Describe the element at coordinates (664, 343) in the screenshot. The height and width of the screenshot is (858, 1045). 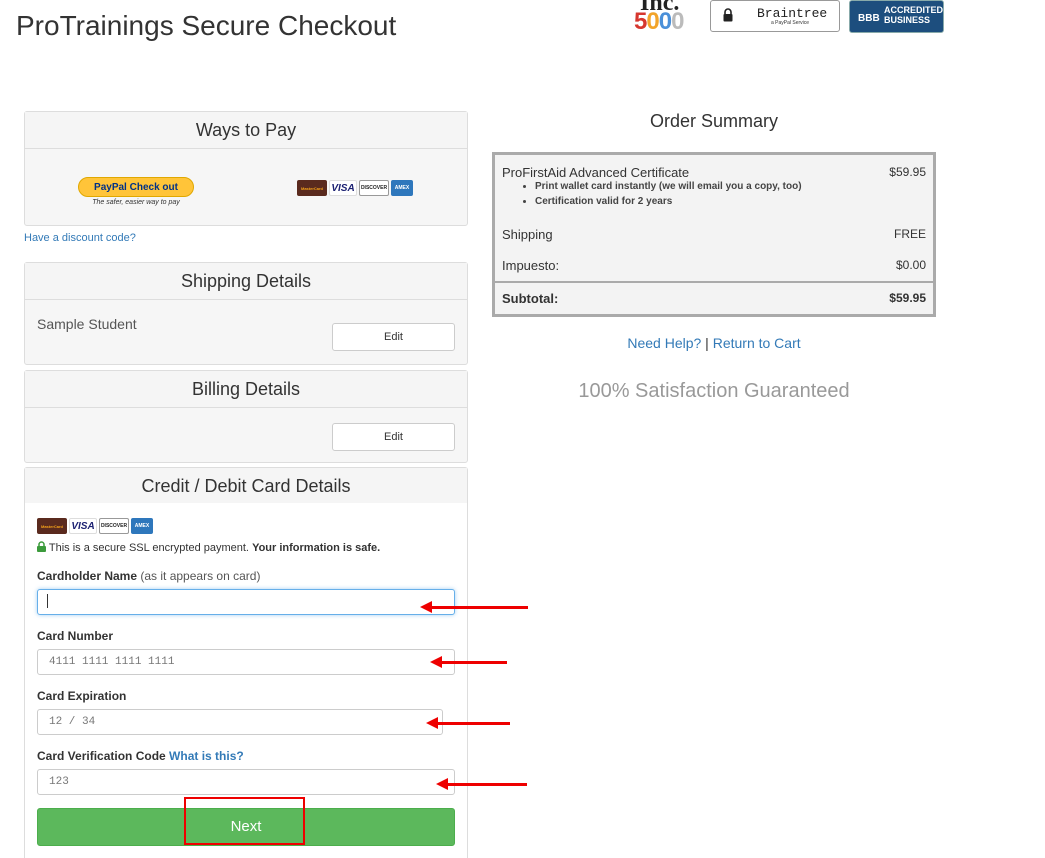
I see `need-help-link: Need Help?` at that location.